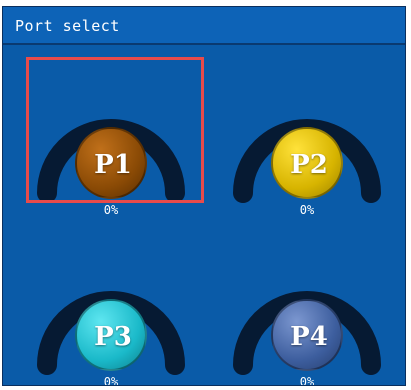 The image size is (411, 390). I want to click on port-p2-button: P2, so click(307, 163).